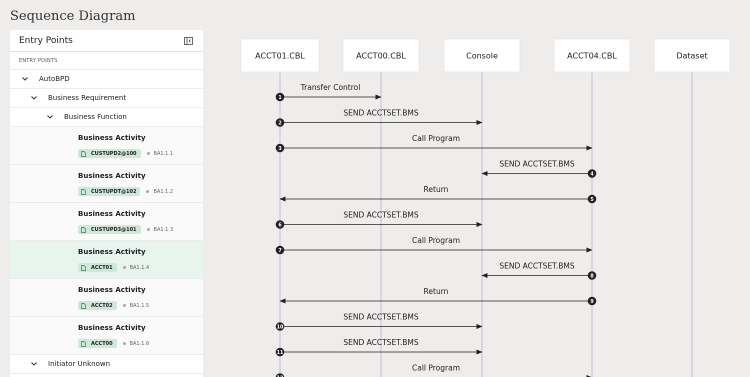 This screenshot has width=750, height=377. What do you see at coordinates (279, 149) in the screenshot?
I see `step-number: 3` at bounding box center [279, 149].